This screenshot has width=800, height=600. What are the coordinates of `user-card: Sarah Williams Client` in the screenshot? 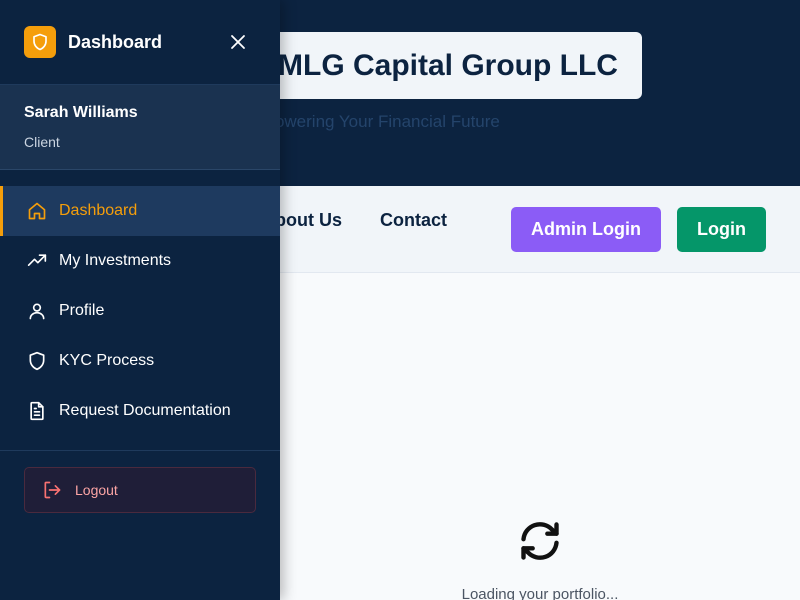 It's located at (140, 127).